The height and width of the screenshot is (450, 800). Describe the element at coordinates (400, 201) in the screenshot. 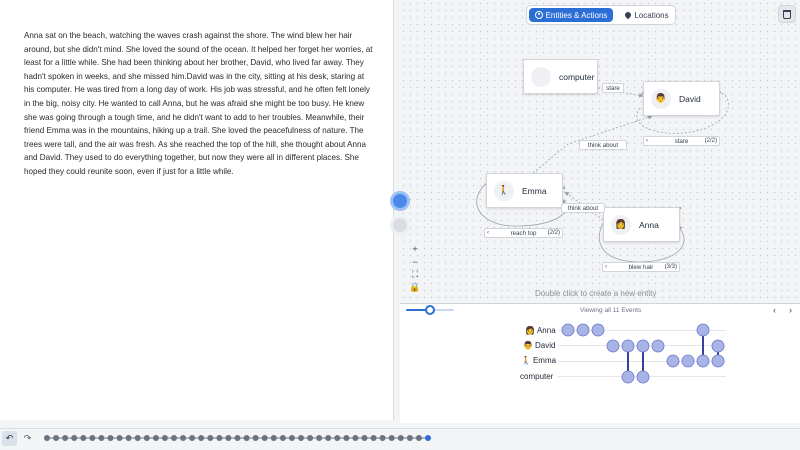

I see `cursor-highlight-active` at that location.